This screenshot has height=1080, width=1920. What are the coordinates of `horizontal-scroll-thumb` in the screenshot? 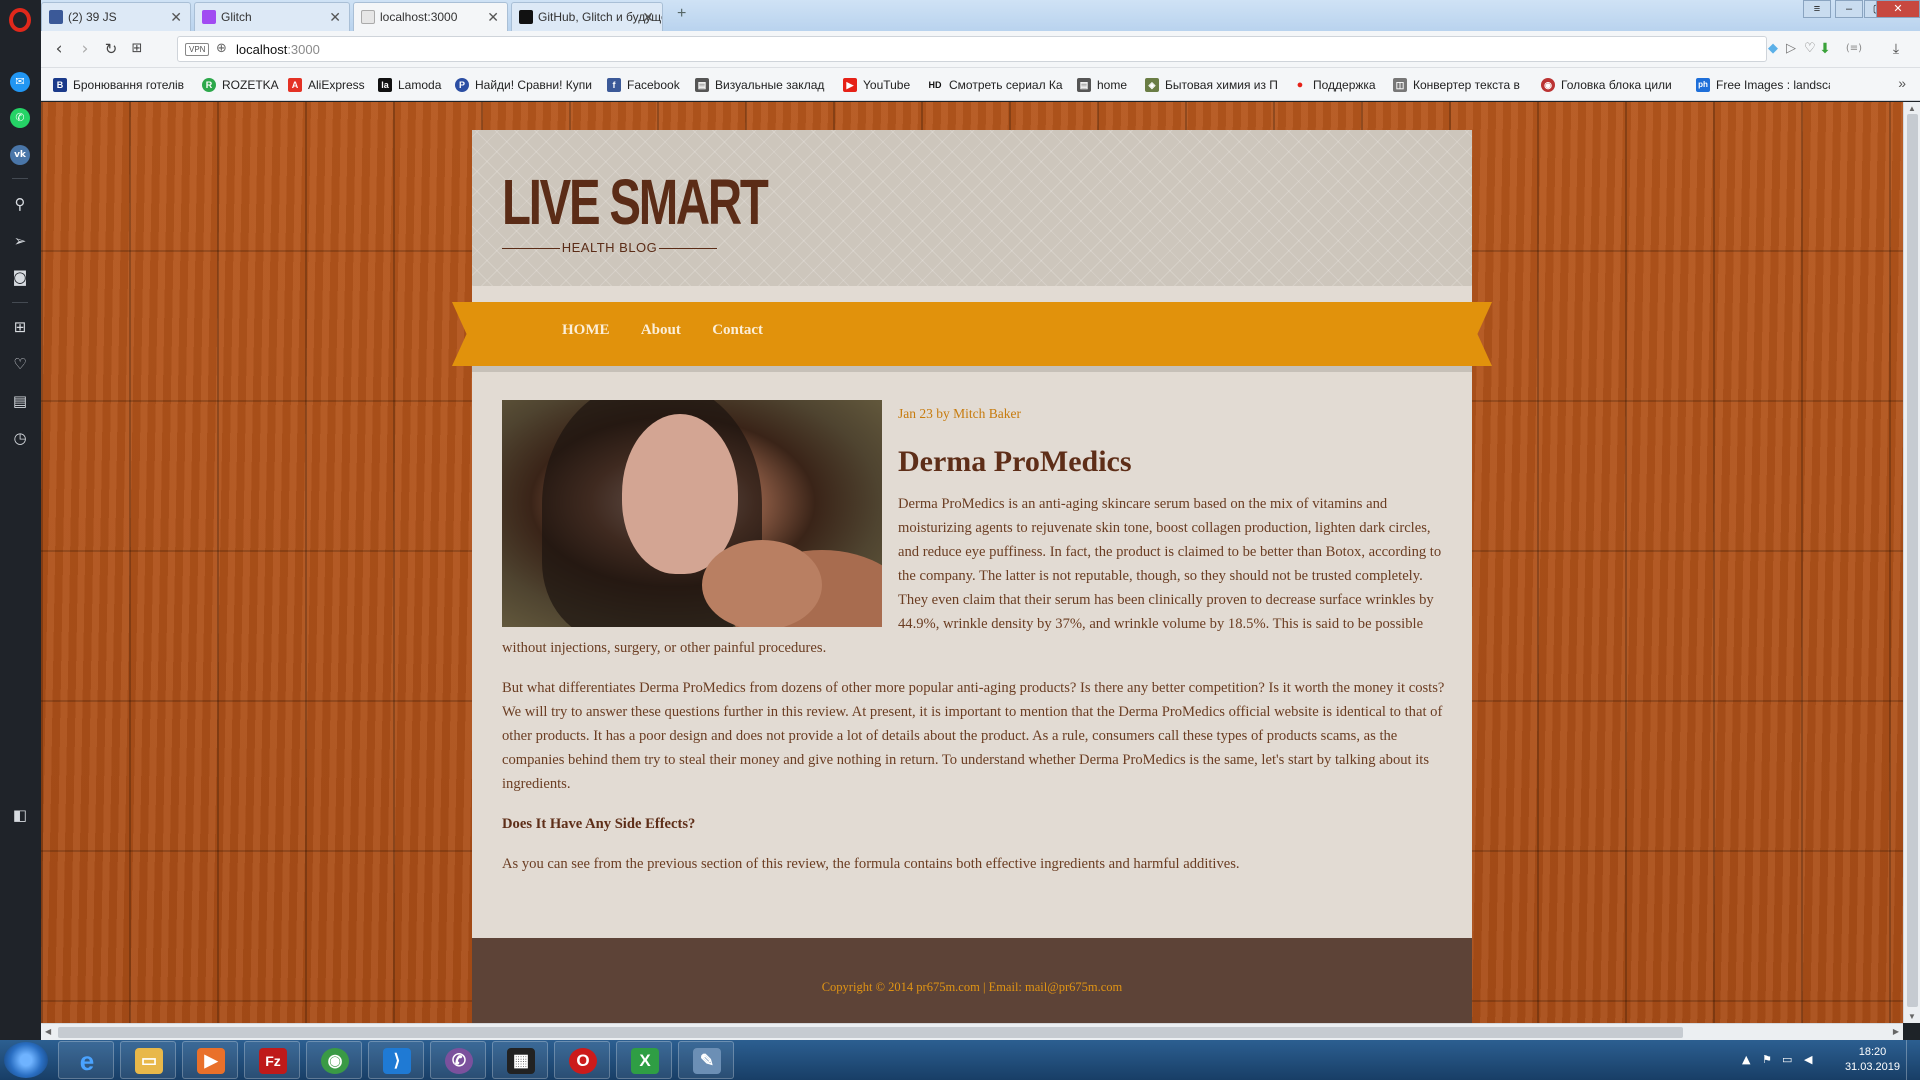 It's located at (870, 1032).